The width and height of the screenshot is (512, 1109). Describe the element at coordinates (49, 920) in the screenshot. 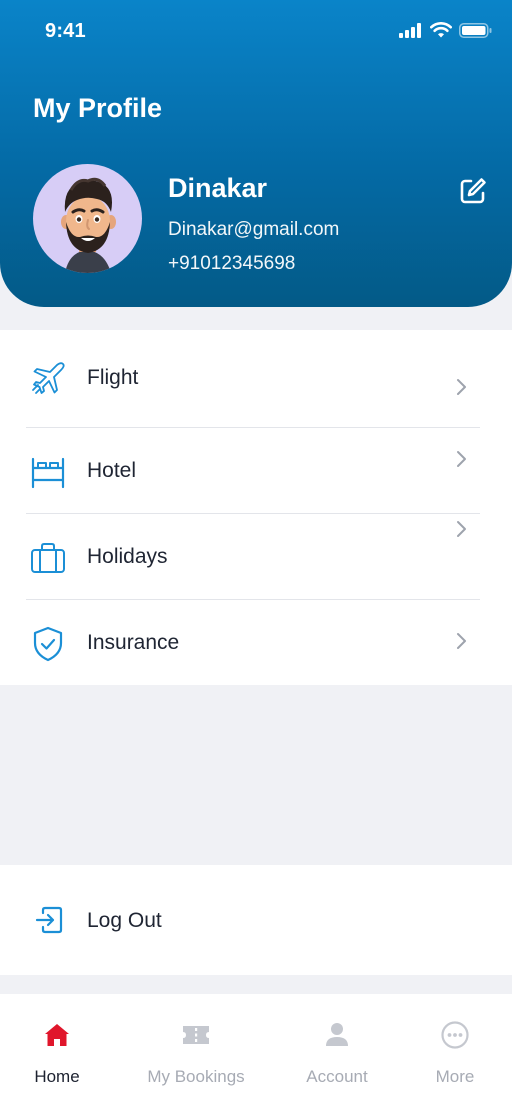

I see `logout-icon` at that location.